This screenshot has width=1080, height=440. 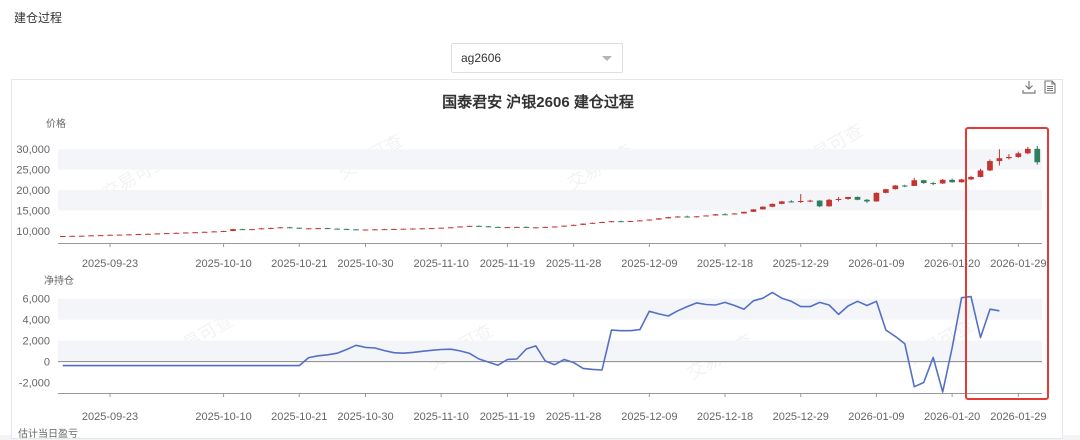 I want to click on position-x-tick-label: 2026-01-20, so click(x=952, y=417).